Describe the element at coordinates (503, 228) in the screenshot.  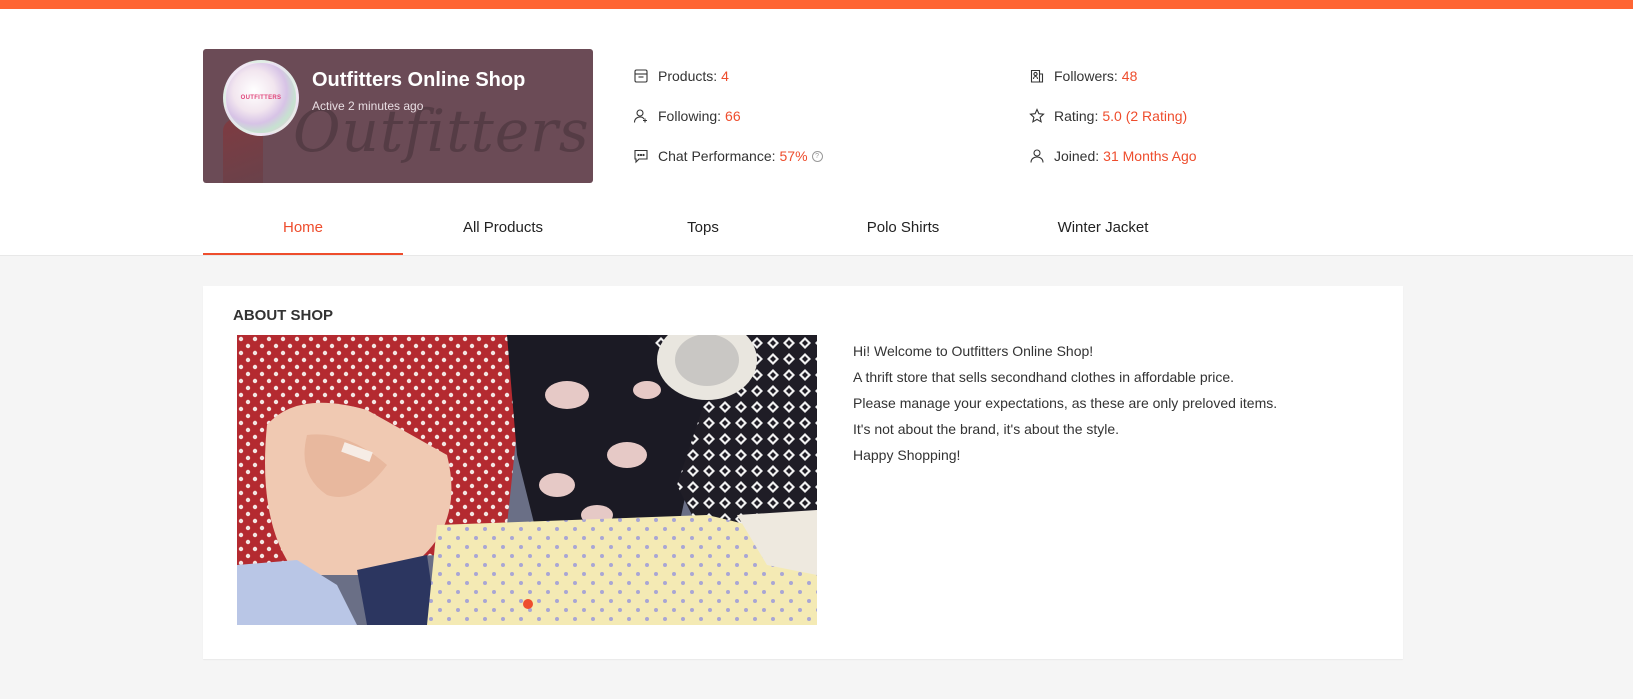
I see `tab-all-products: All Products` at that location.